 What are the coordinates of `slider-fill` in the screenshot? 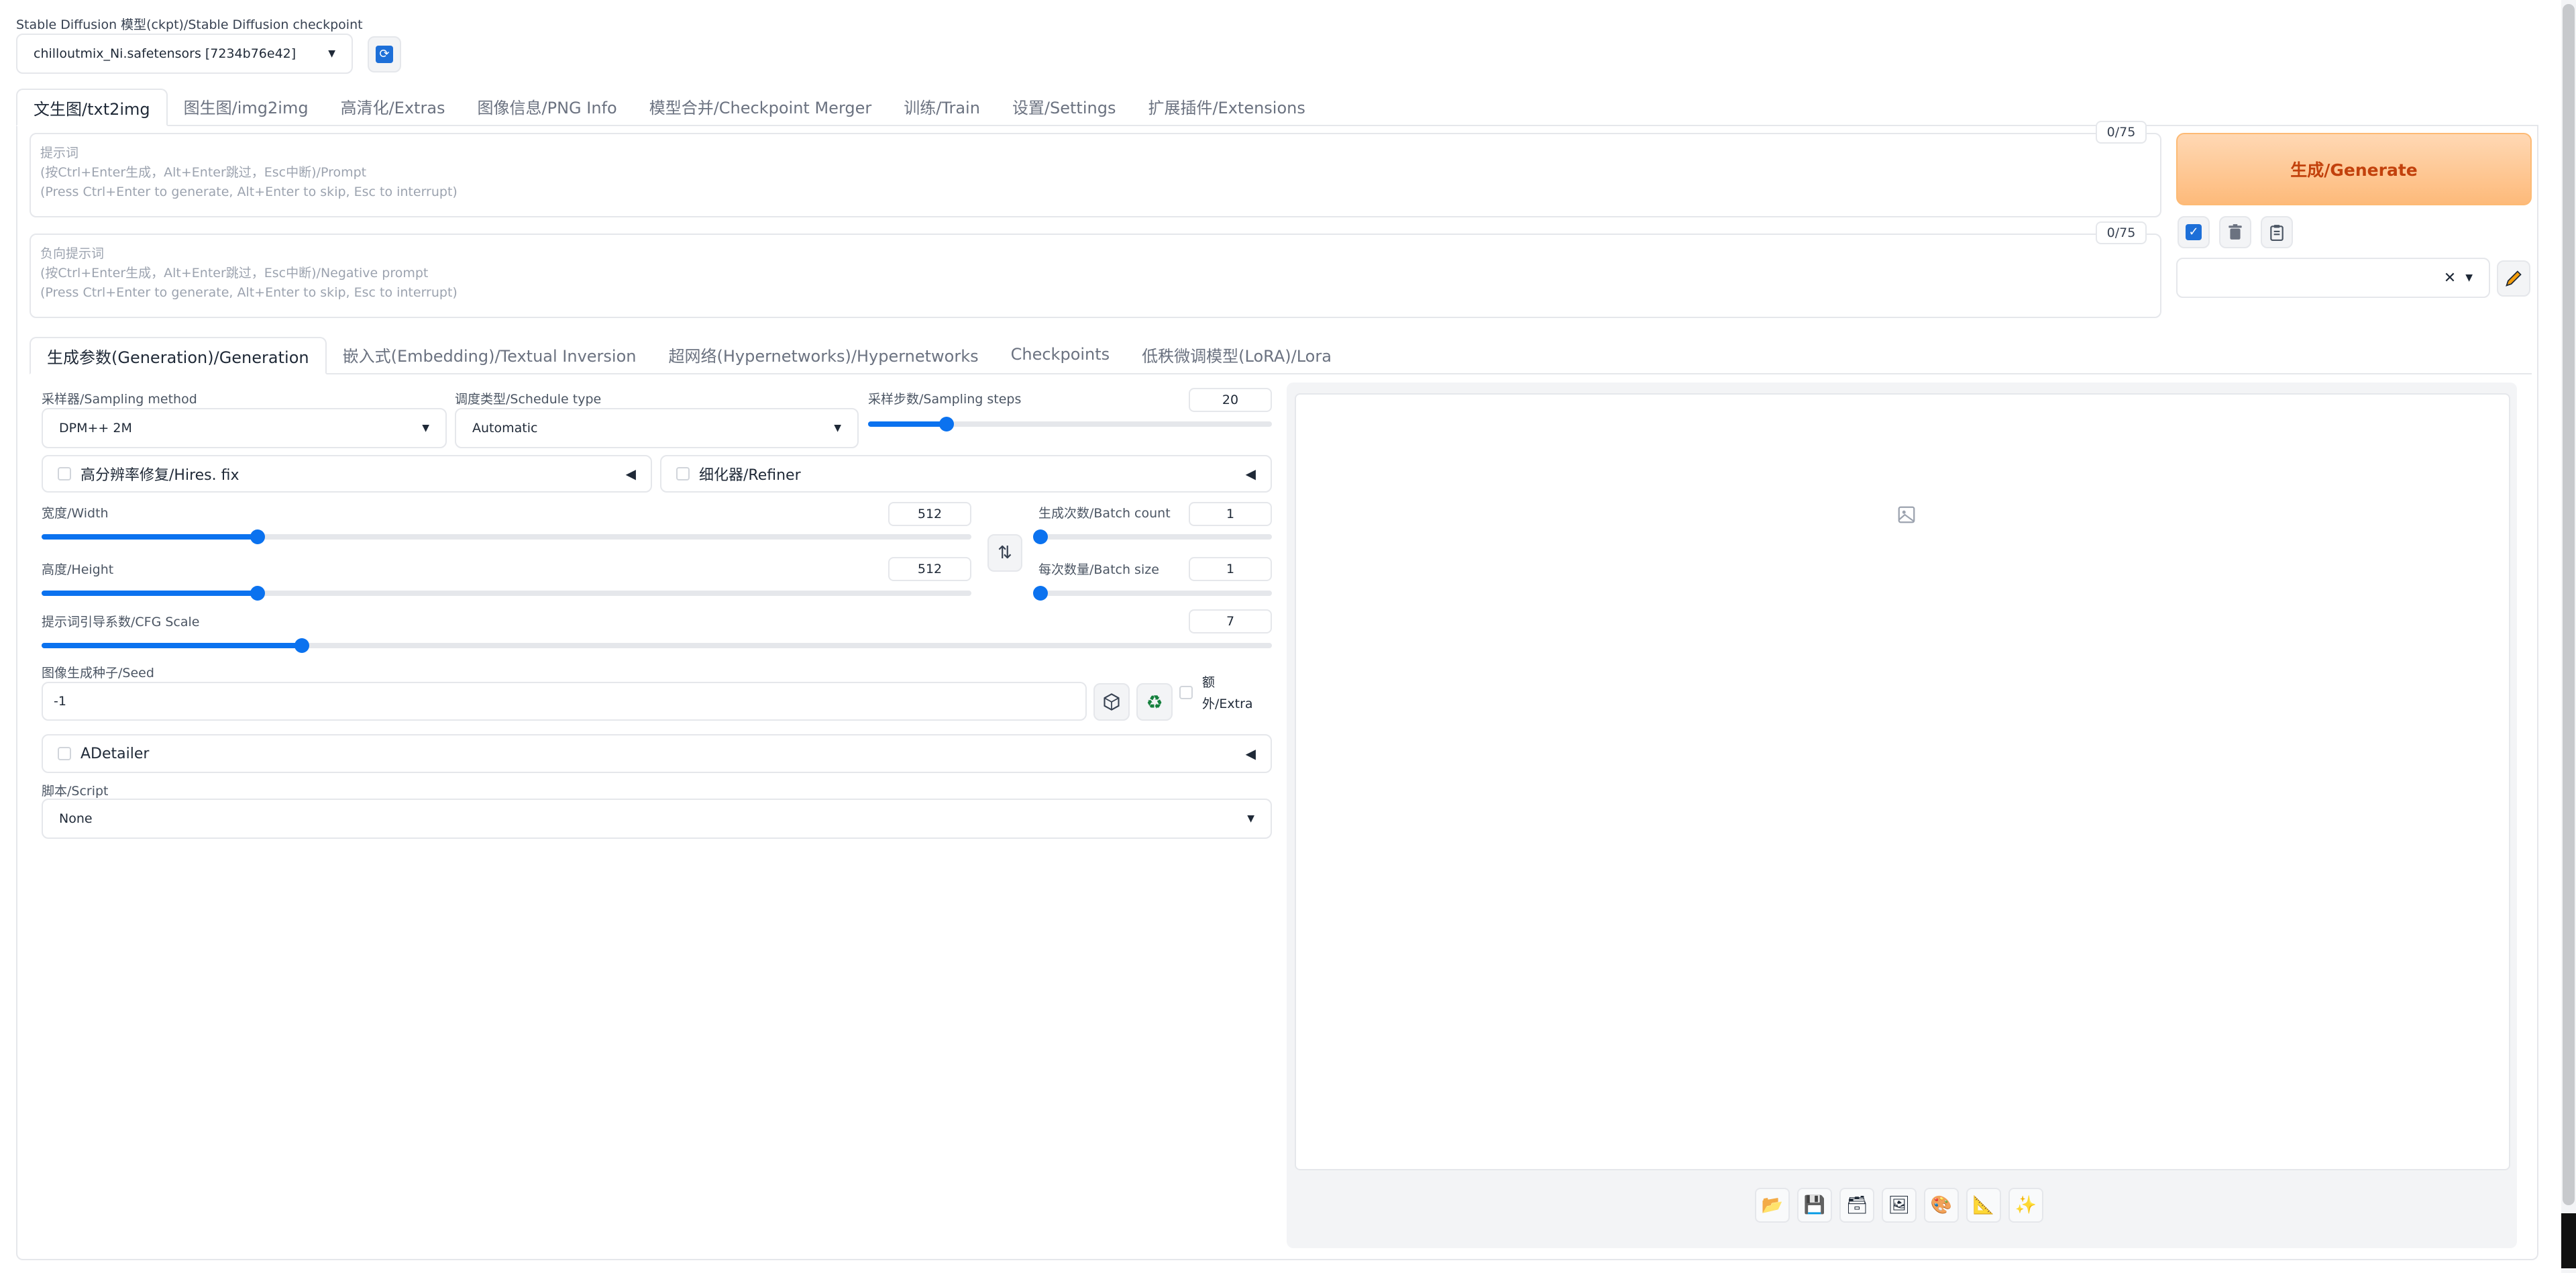 It's located at (149, 537).